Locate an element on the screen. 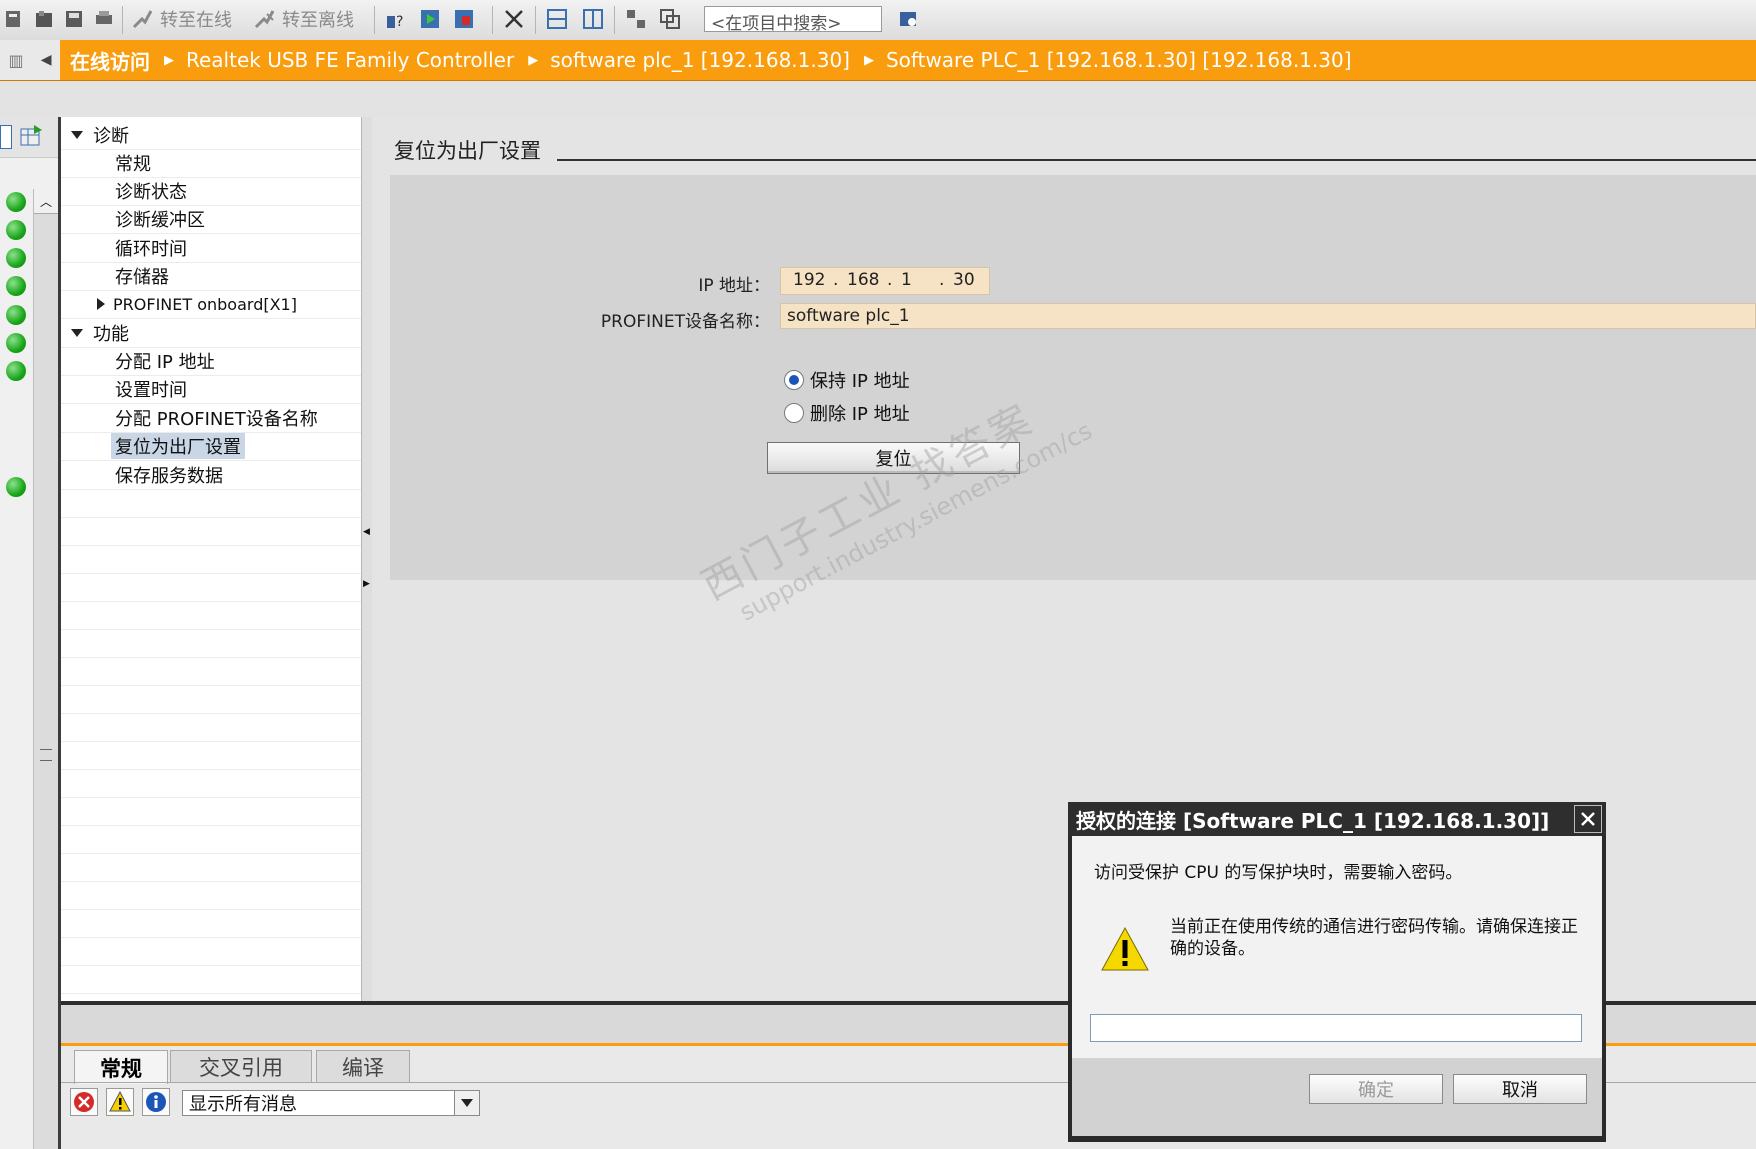 The image size is (1756, 1149). nav-item-cycle-time: 循环时间 is located at coordinates (211, 248).